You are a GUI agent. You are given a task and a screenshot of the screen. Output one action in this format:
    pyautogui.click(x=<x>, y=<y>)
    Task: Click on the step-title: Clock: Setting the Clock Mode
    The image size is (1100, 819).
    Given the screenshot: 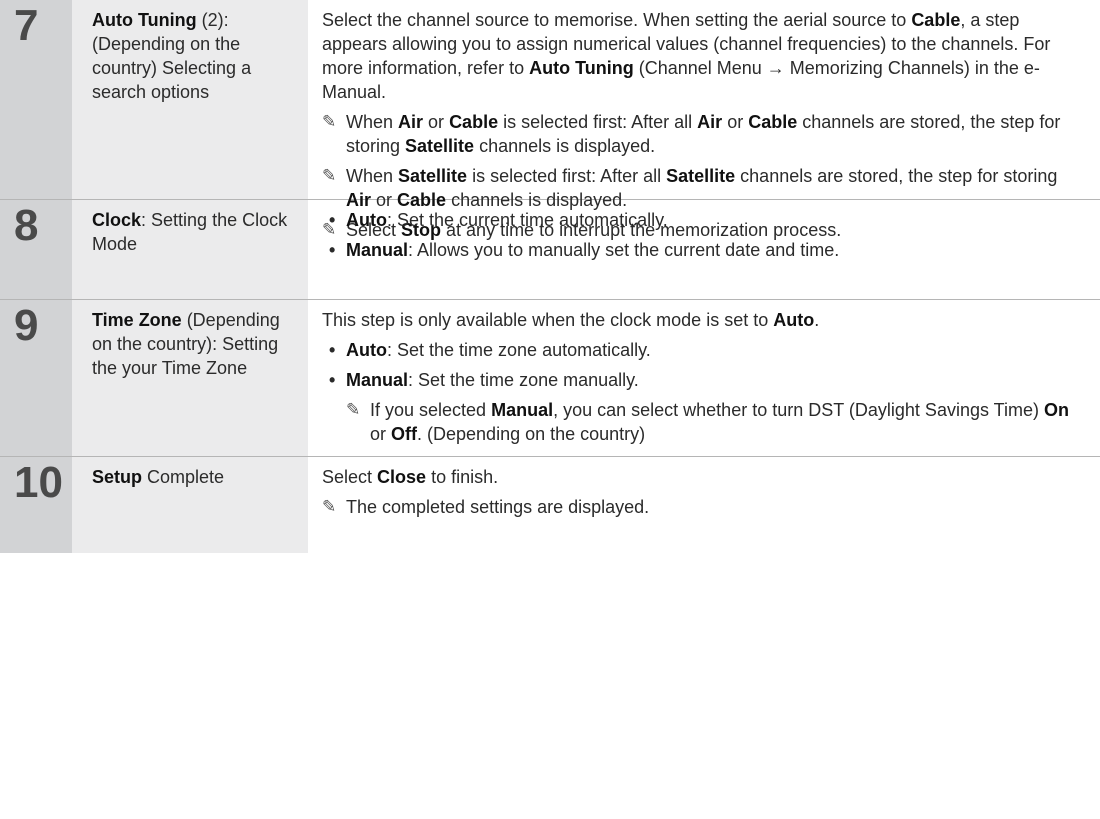 What is the action you would take?
    pyautogui.click(x=190, y=249)
    